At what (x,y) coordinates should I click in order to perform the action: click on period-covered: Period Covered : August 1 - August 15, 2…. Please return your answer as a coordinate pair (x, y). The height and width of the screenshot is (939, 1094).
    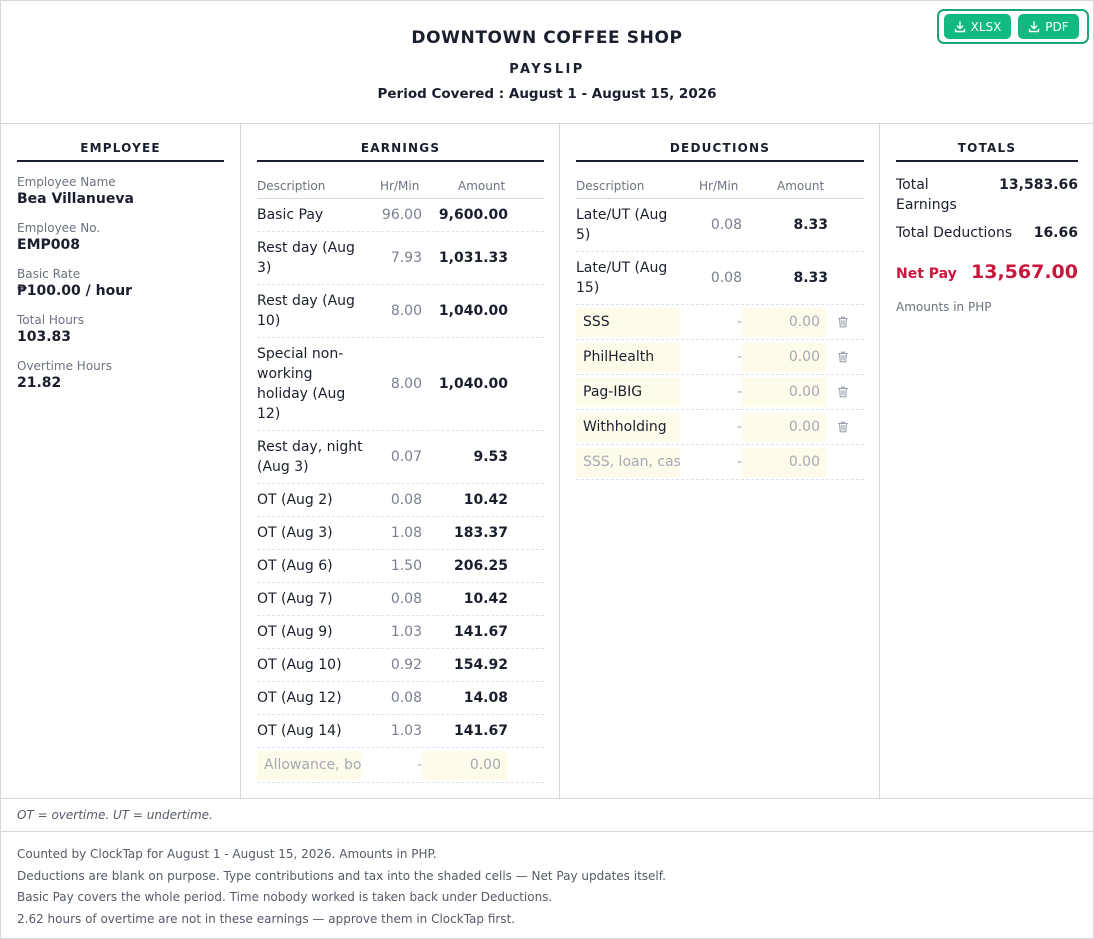
    Looking at the image, I should click on (547, 94).